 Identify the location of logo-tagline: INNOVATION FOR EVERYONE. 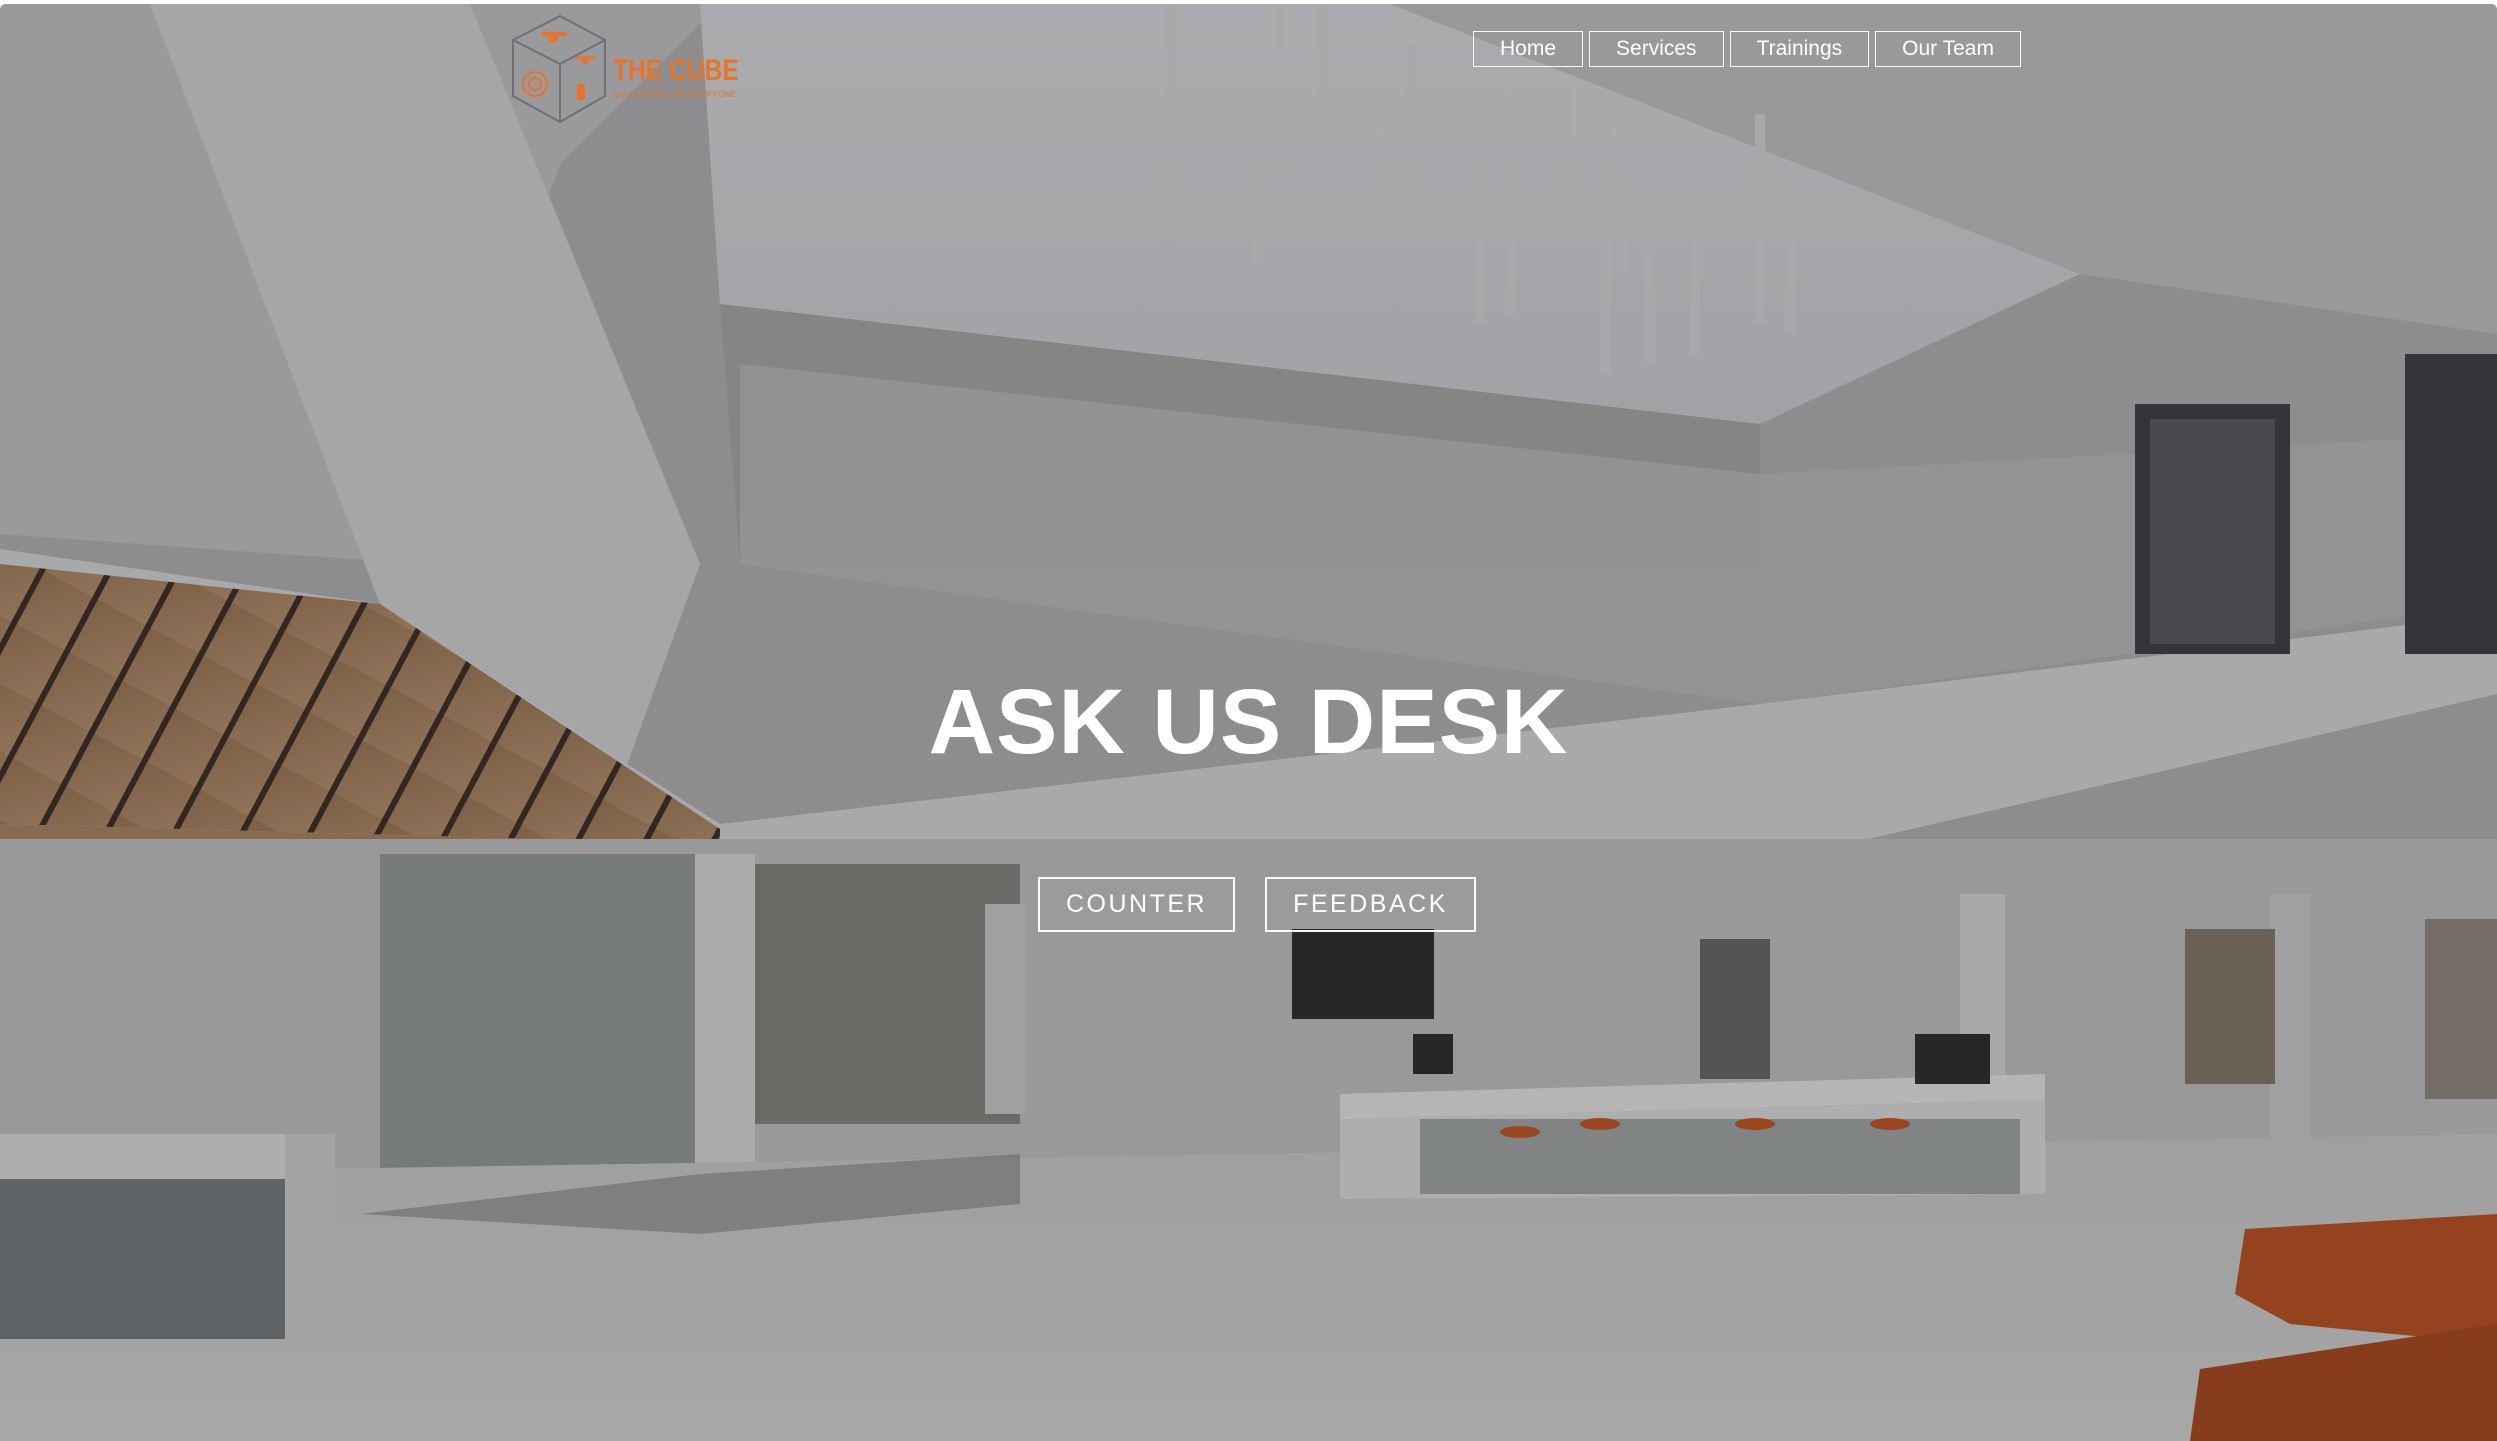
(676, 94).